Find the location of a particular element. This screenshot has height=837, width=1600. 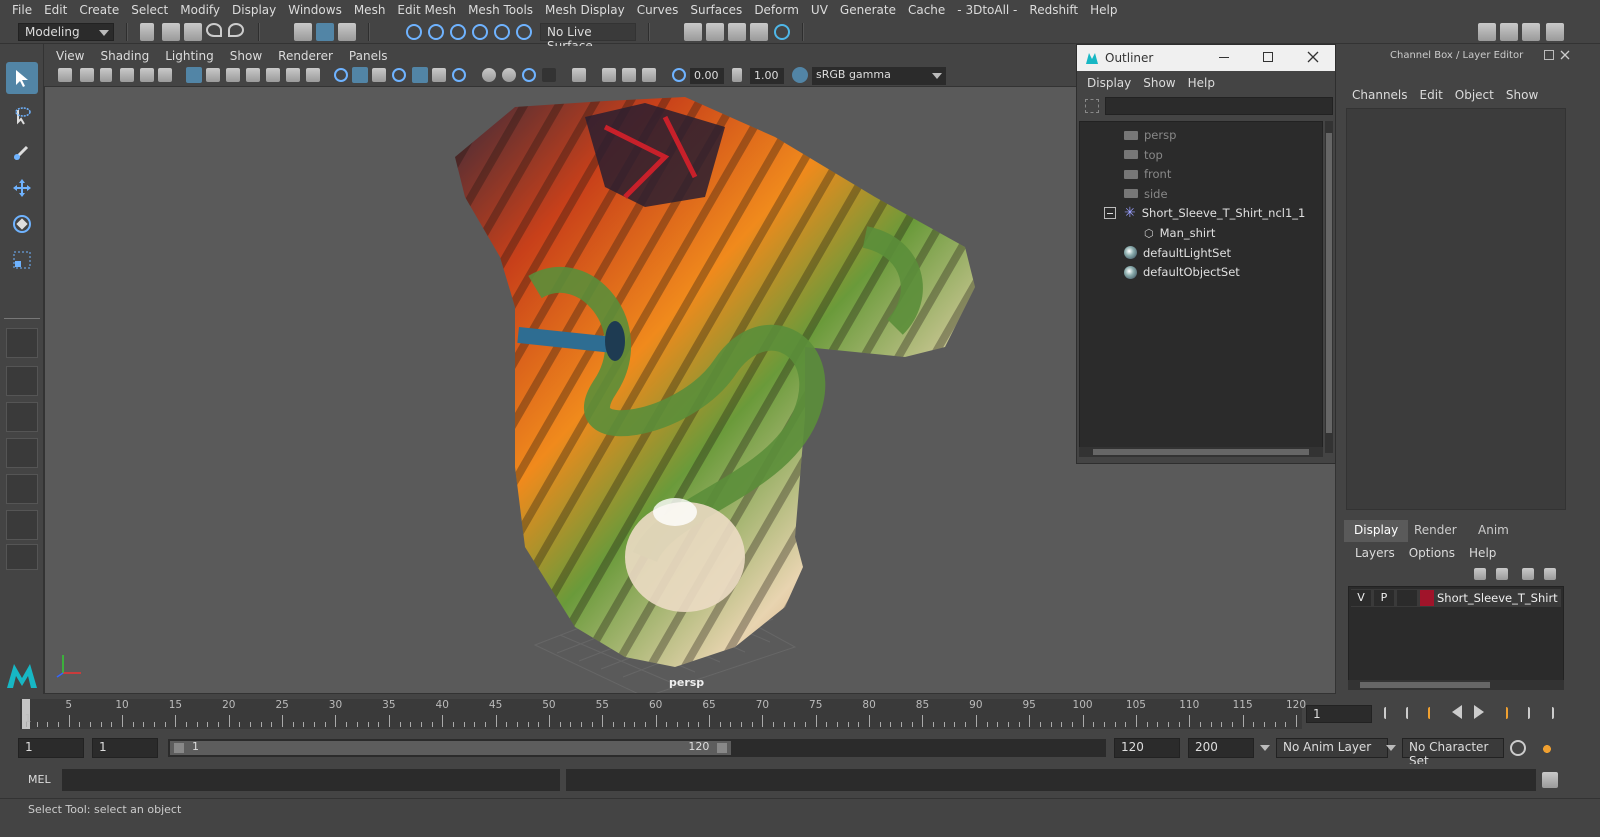

more-layouts-button is located at coordinates (22, 557).